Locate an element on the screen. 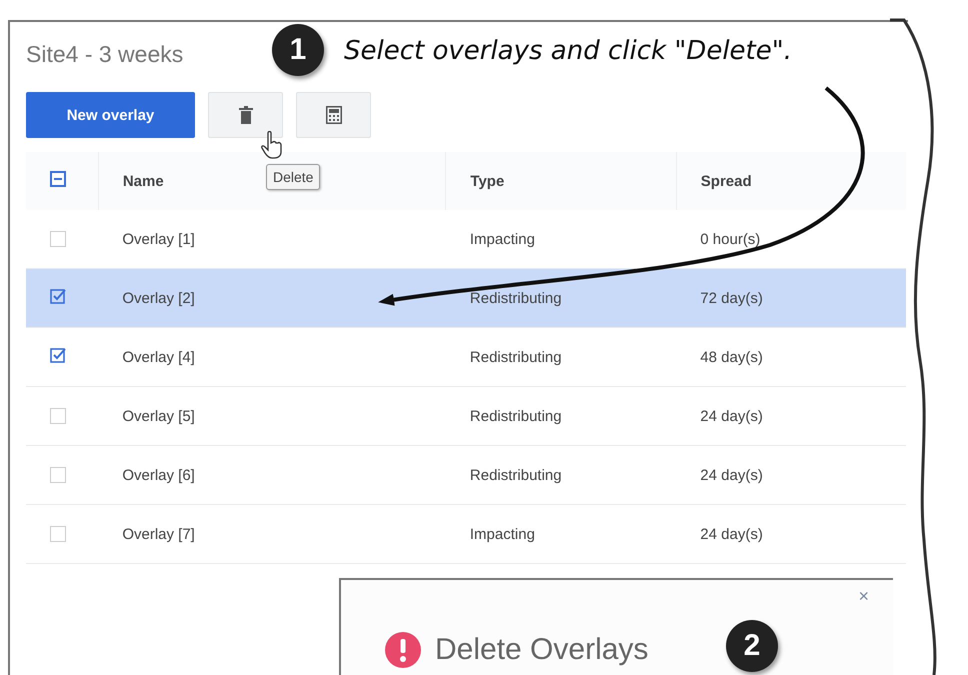 The height and width of the screenshot is (675, 968). table-cell: Overlay [6] is located at coordinates (272, 475).